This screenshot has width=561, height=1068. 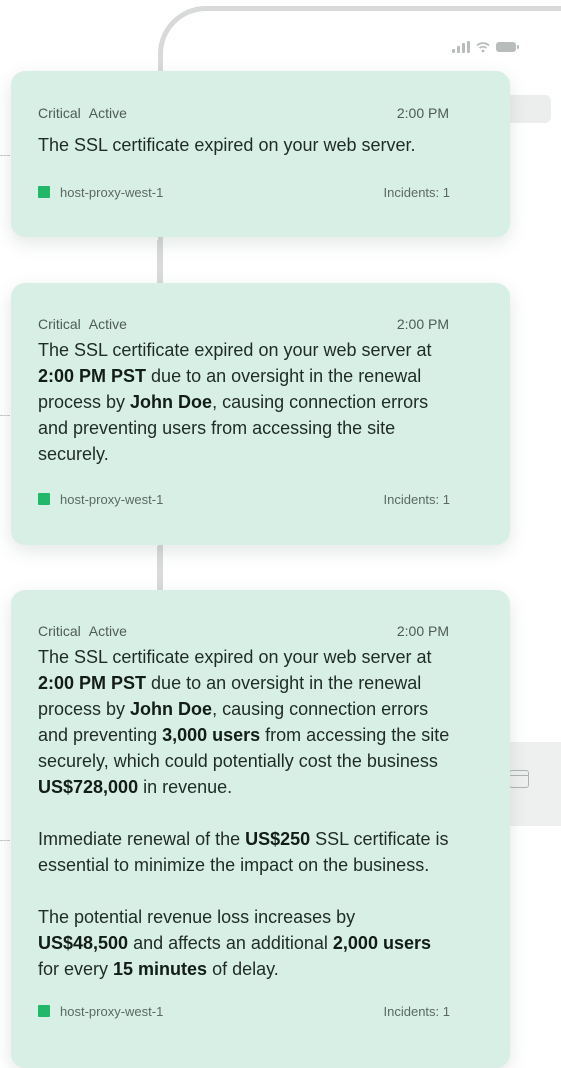 What do you see at coordinates (461, 47) in the screenshot?
I see `signal-icon` at bounding box center [461, 47].